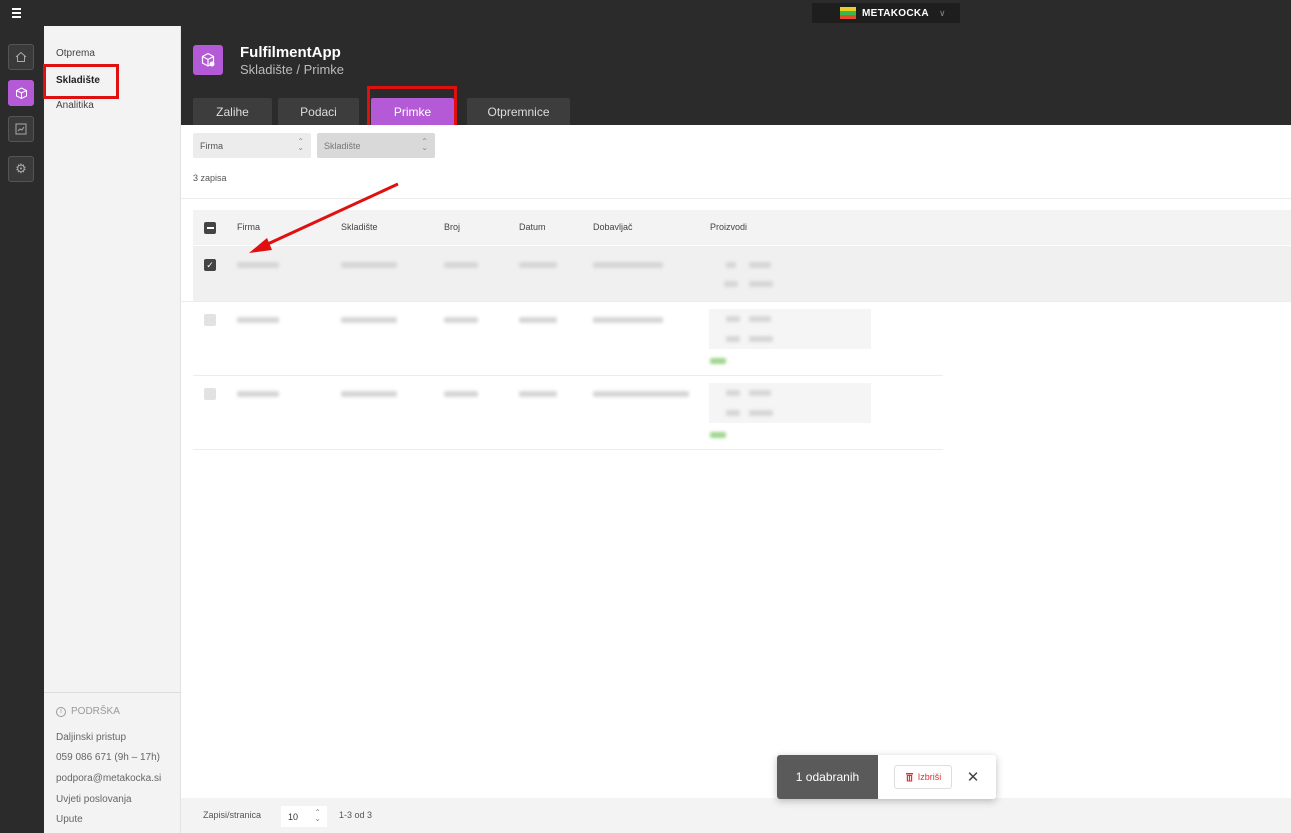 The height and width of the screenshot is (833, 1291). What do you see at coordinates (78, 80) in the screenshot?
I see `sidebar-item-skladiste: Skladište` at bounding box center [78, 80].